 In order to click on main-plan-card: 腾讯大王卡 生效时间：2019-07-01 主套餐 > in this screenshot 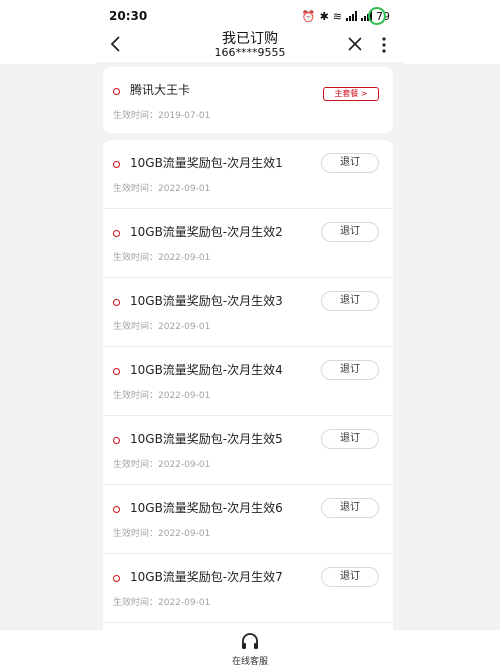, I will do `click(248, 100)`.